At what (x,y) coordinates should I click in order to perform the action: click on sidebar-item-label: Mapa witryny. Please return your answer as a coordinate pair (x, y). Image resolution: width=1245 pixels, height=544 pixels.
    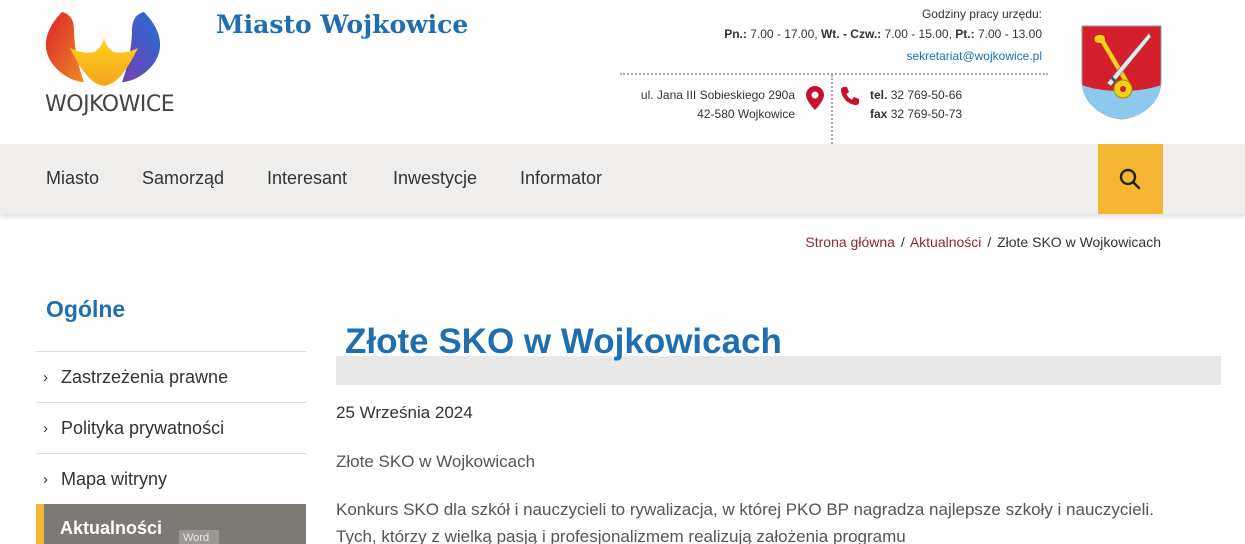
    Looking at the image, I should click on (114, 479).